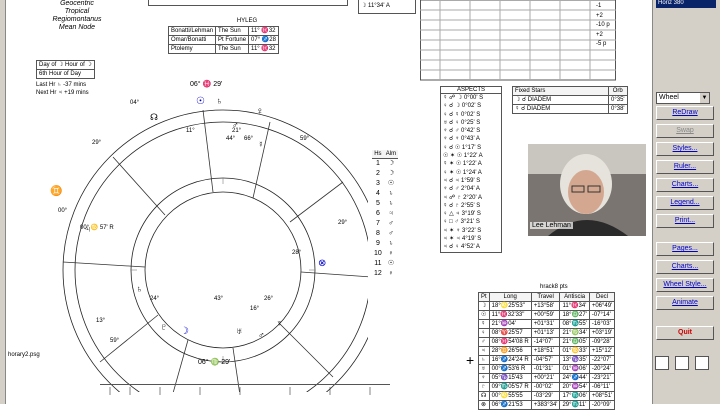  What do you see at coordinates (377, 203) in the screenshot?
I see `house-number: 5` at bounding box center [377, 203].